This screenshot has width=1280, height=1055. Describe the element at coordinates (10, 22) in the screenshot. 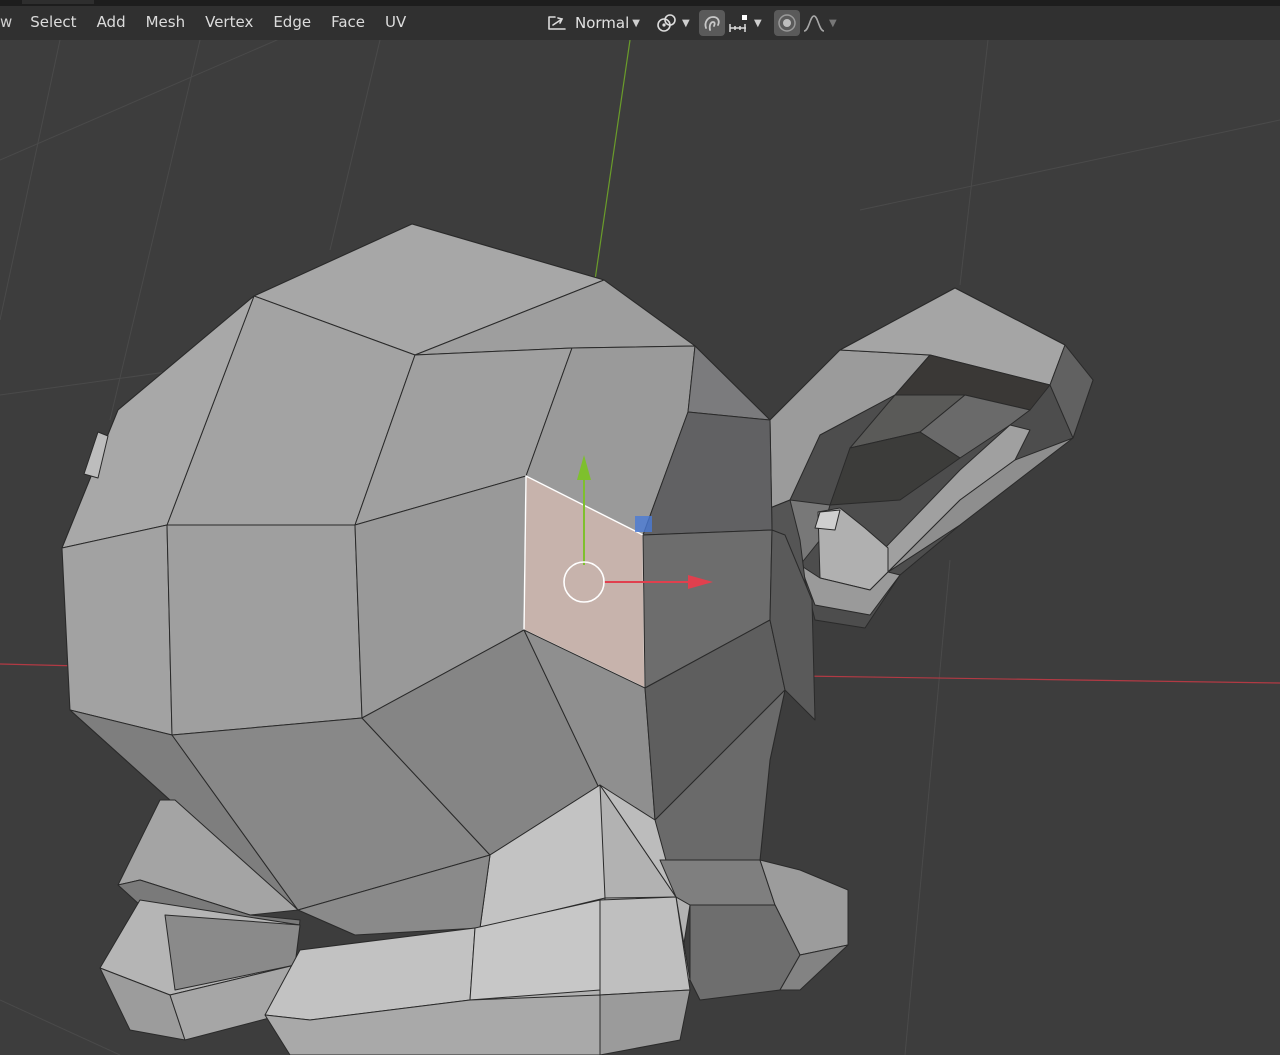

I see `menu-view: w` at that location.